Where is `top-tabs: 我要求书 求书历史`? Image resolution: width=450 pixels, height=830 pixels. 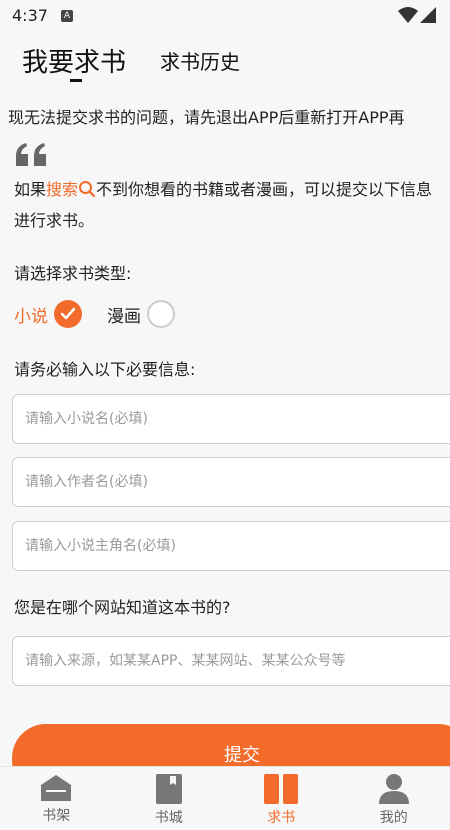 top-tabs: 我要求书 求书历史 is located at coordinates (225, 62).